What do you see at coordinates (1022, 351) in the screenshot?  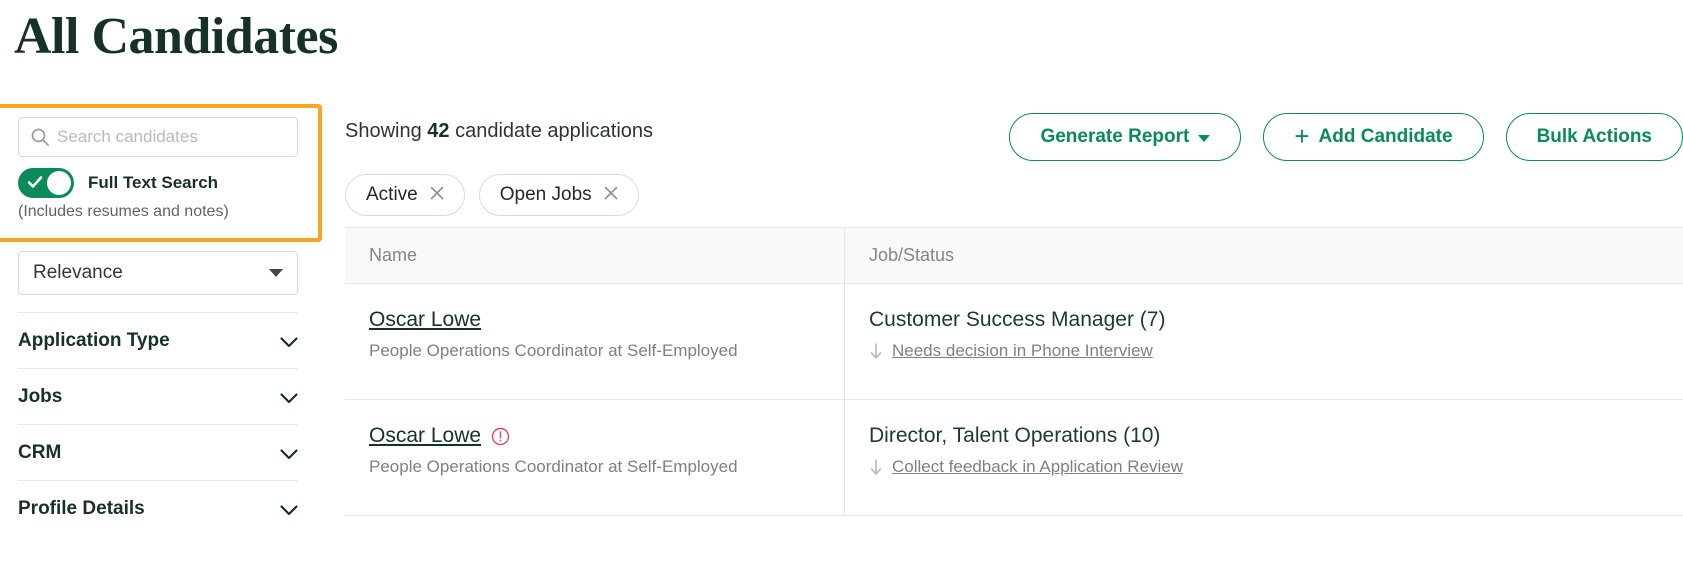 I see `job-status-link: Needs decision in Phone Interview` at bounding box center [1022, 351].